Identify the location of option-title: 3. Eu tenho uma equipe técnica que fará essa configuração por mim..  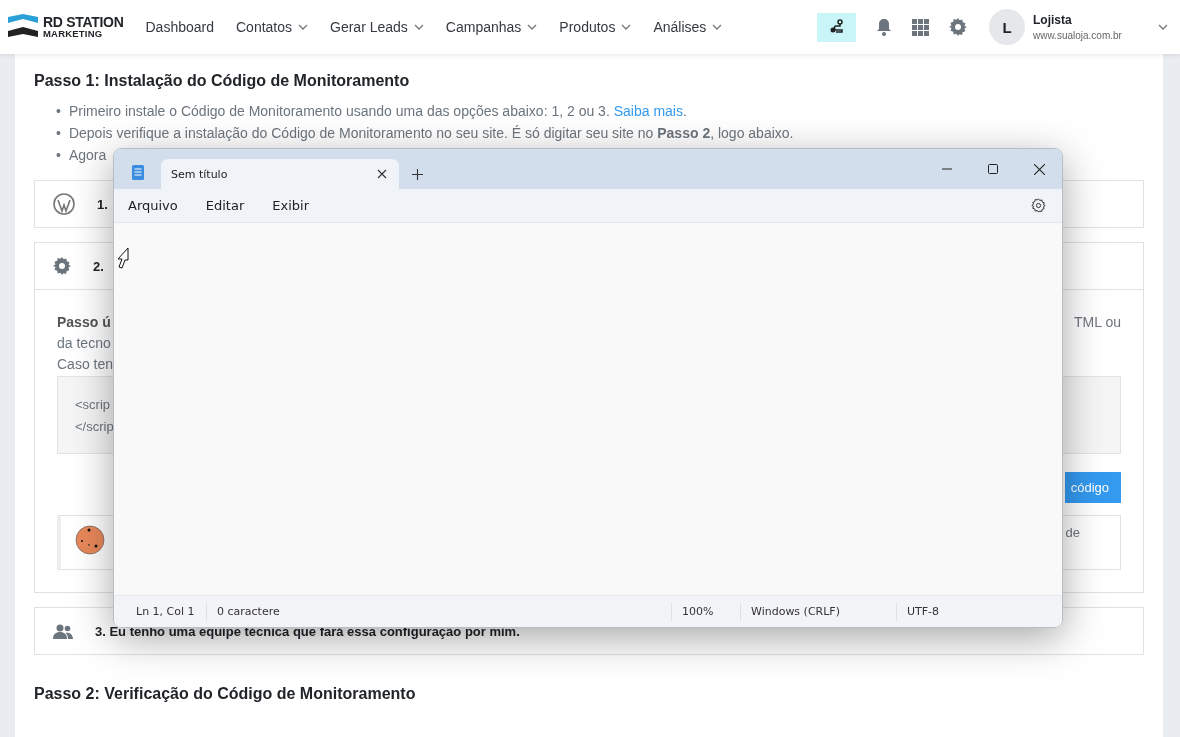
(307, 631).